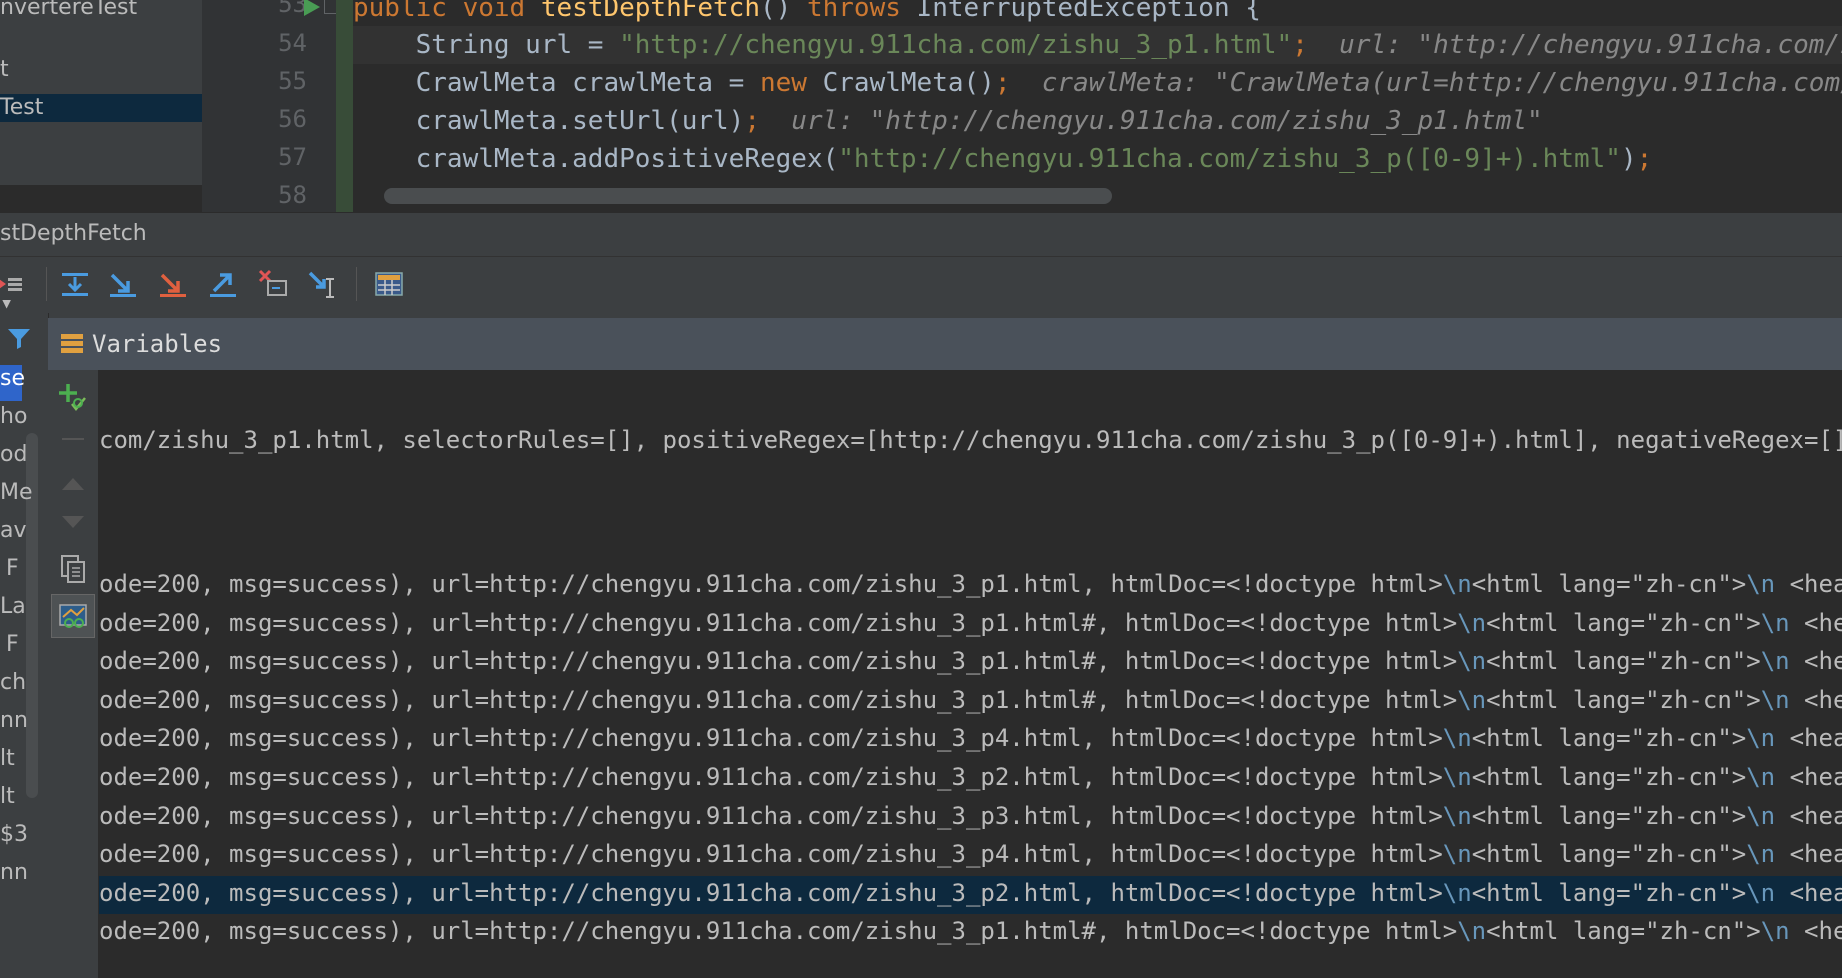 The width and height of the screenshot is (1842, 978). I want to click on copy-icon, so click(73, 569).